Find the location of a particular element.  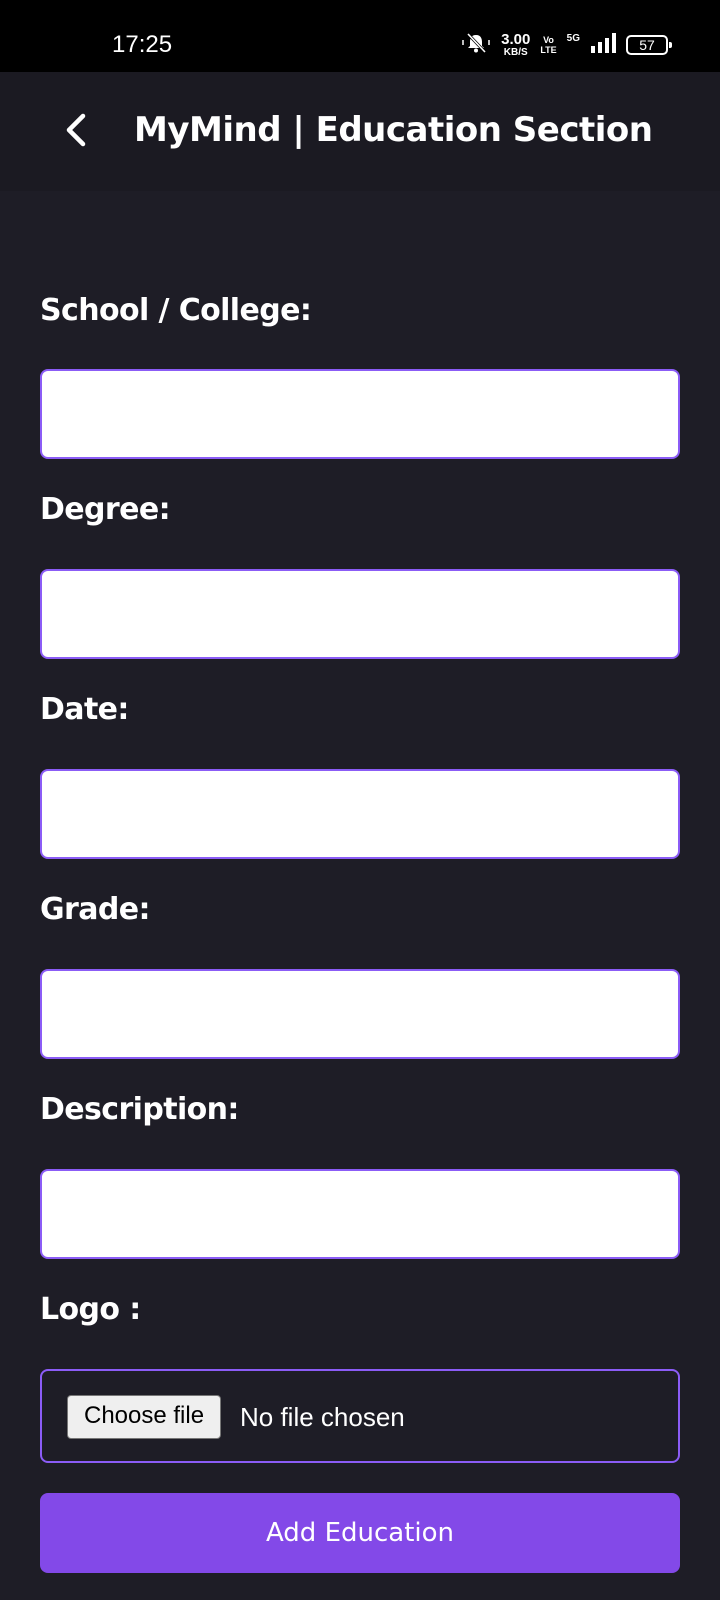

degree-input is located at coordinates (360, 614).